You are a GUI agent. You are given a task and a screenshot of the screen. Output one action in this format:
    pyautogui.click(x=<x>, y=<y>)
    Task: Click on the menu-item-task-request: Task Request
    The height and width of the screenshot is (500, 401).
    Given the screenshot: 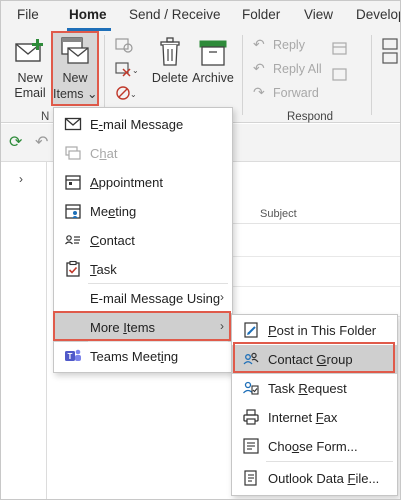 What is the action you would take?
    pyautogui.click(x=314, y=388)
    